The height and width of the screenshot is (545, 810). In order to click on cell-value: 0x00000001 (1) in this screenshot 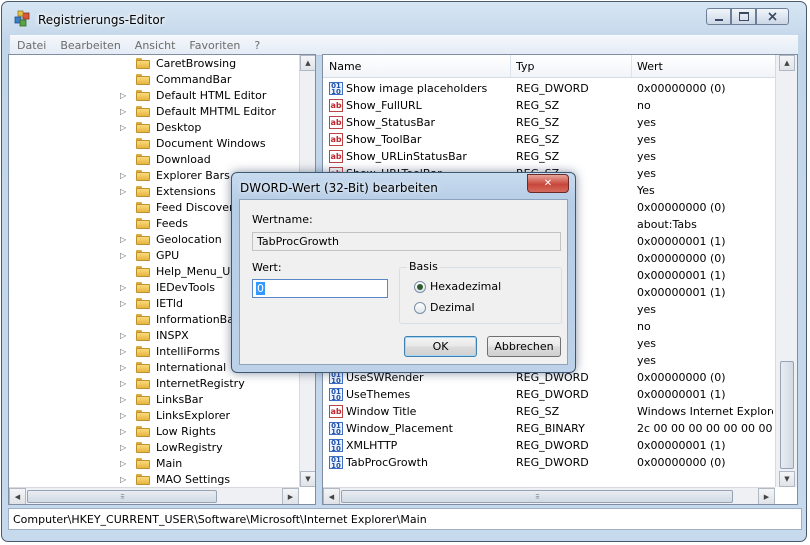, I will do `click(681, 292)`.